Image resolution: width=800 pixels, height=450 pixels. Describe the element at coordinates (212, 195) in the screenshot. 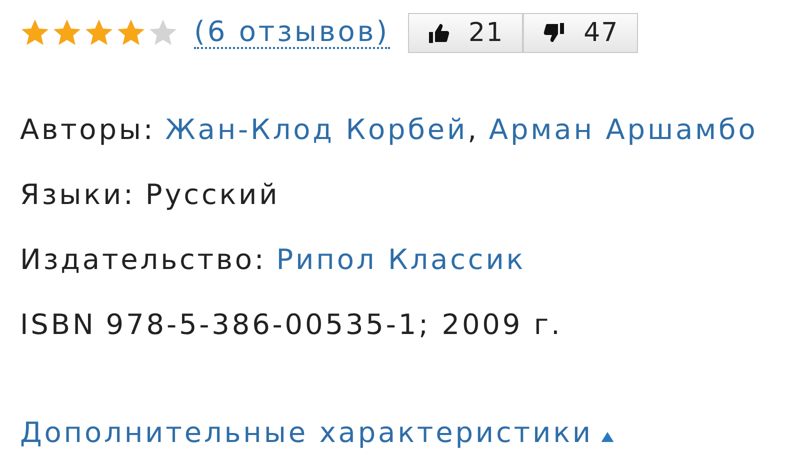

I see `field-value: Русский` at that location.